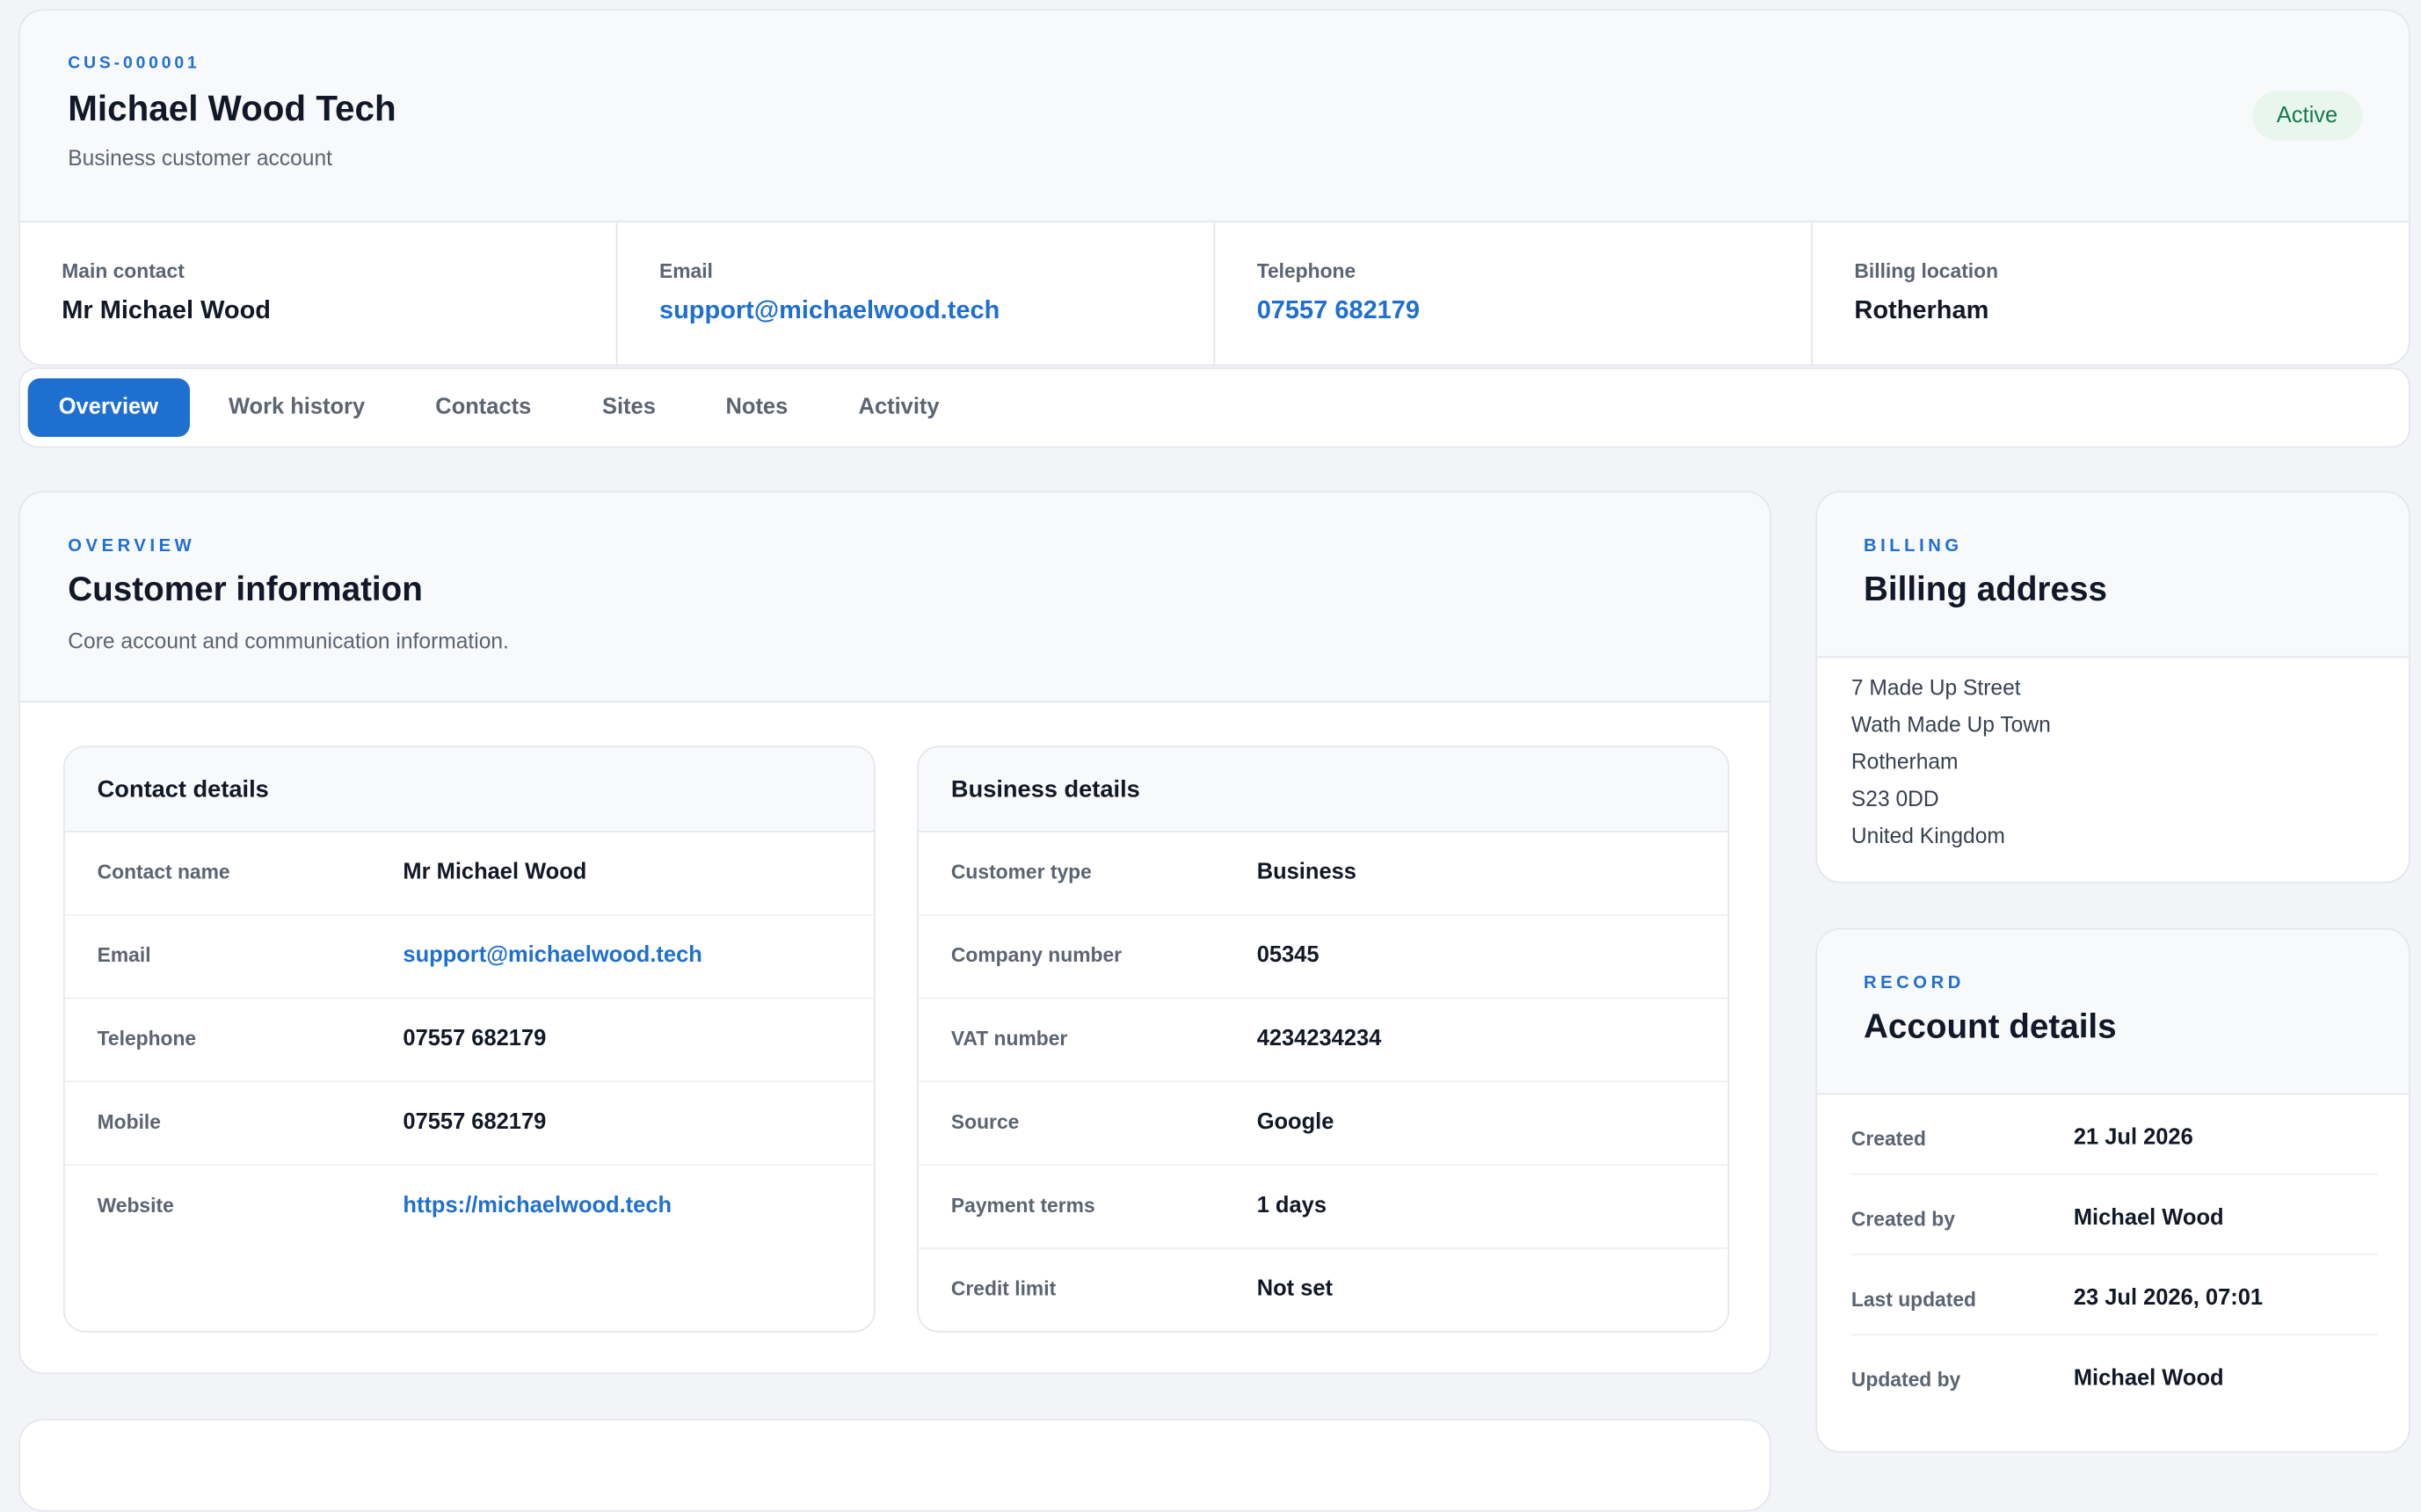 The image size is (2421, 1512). Describe the element at coordinates (2307, 116) in the screenshot. I see `status-badge: Active` at that location.